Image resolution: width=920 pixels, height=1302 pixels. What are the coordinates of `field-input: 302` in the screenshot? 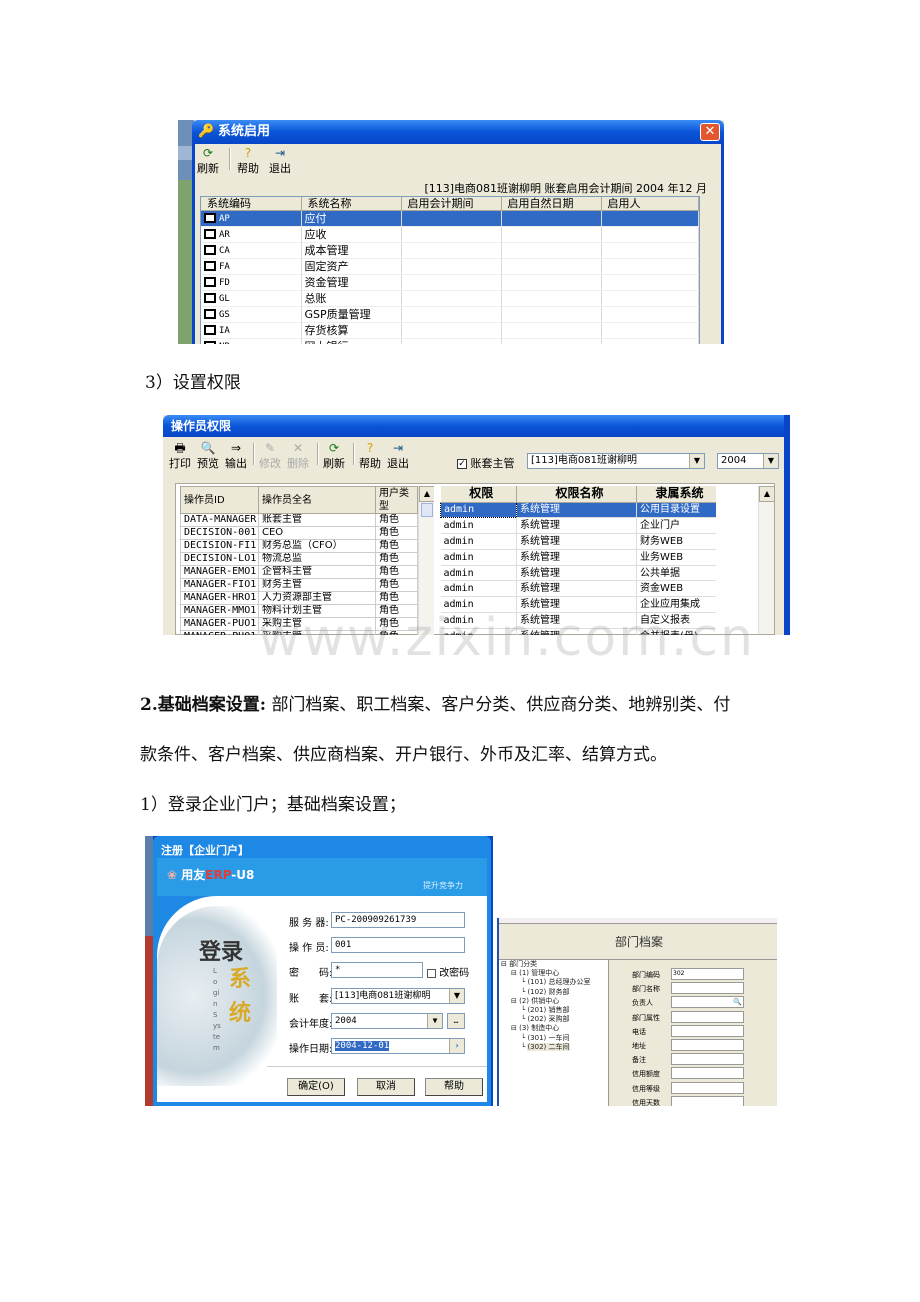 It's located at (707, 974).